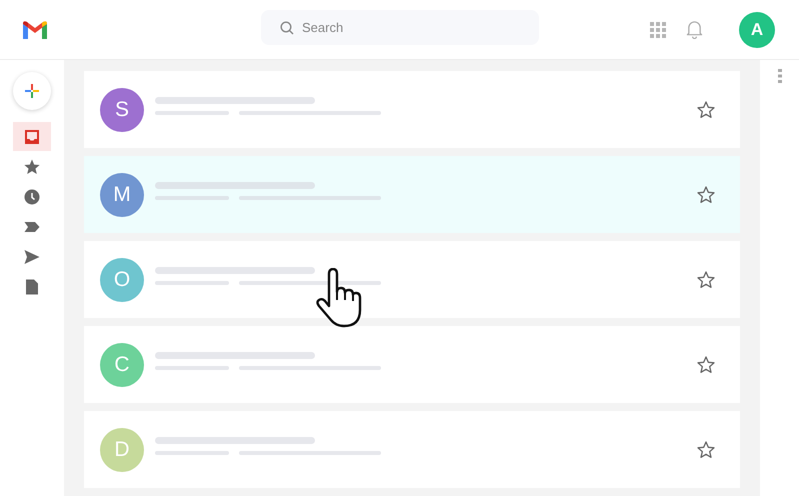  I want to click on inbox-nav-button, so click(32, 136).